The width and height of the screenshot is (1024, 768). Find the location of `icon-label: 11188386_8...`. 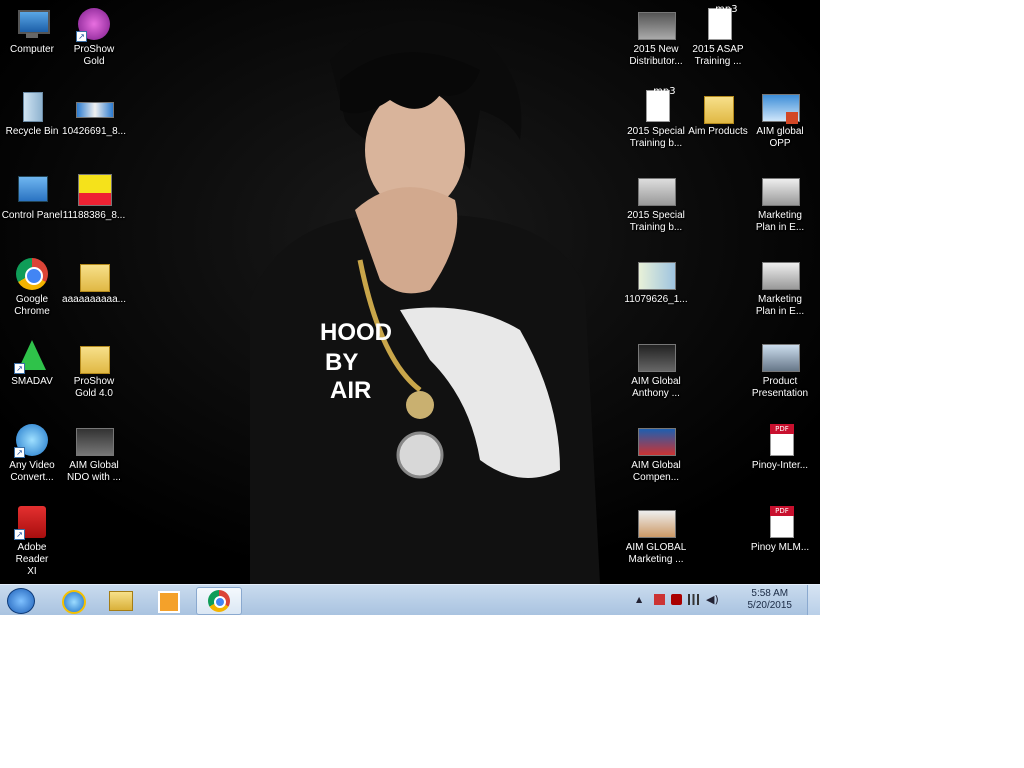

icon-label: 11188386_8... is located at coordinates (94, 215).